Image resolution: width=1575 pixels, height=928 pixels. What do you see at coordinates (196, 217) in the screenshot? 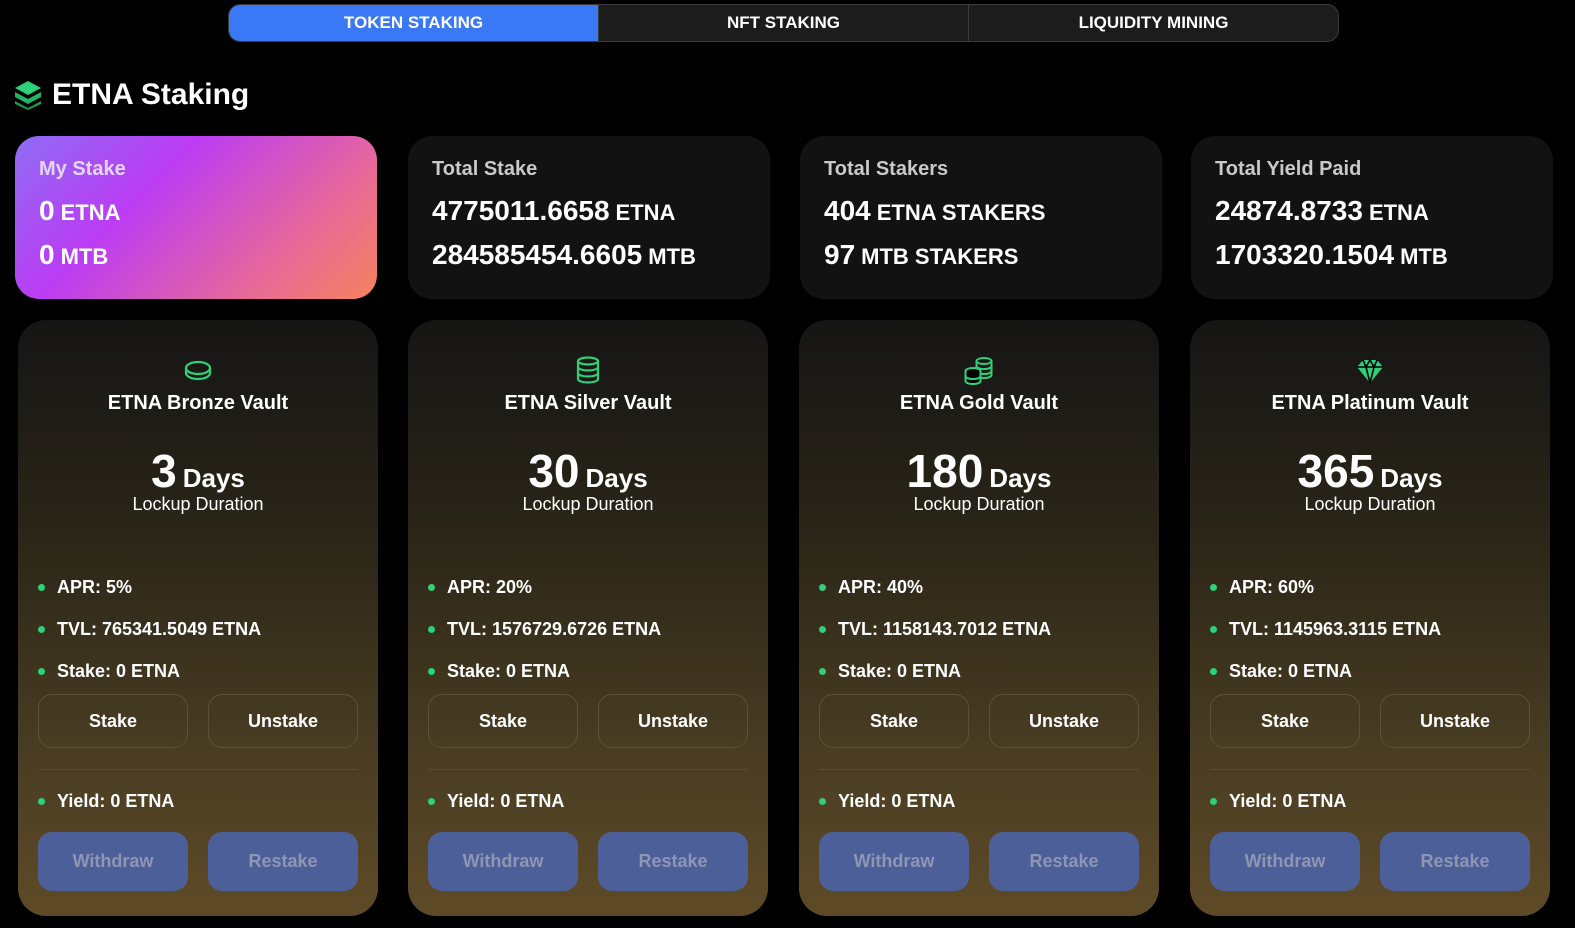
I see `my-stake-card: My Stake 0 ETNA 0 MTB` at bounding box center [196, 217].